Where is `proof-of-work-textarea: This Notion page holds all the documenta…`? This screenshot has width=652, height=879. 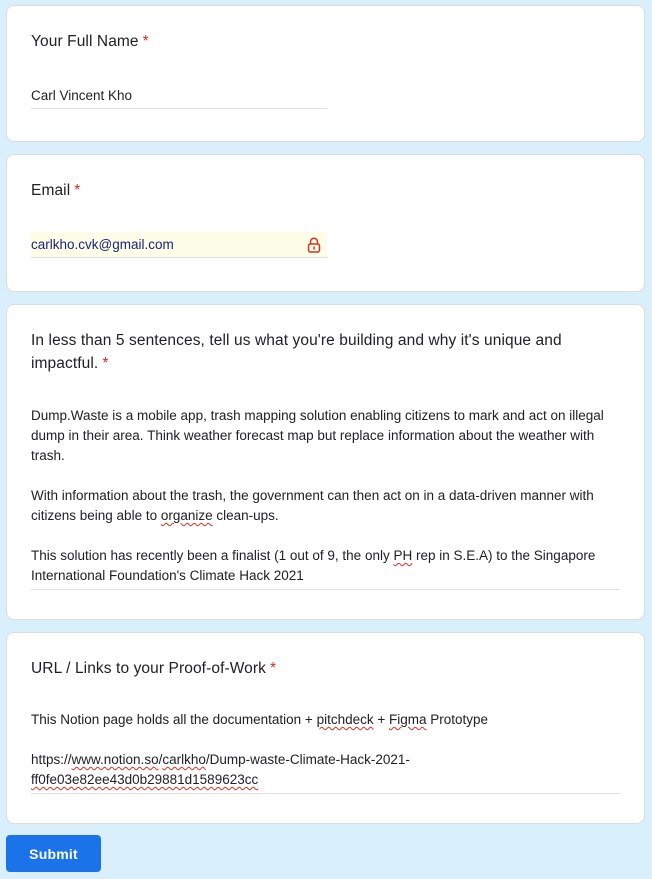
proof-of-work-textarea: This Notion page holds all the documenta… is located at coordinates (325, 752).